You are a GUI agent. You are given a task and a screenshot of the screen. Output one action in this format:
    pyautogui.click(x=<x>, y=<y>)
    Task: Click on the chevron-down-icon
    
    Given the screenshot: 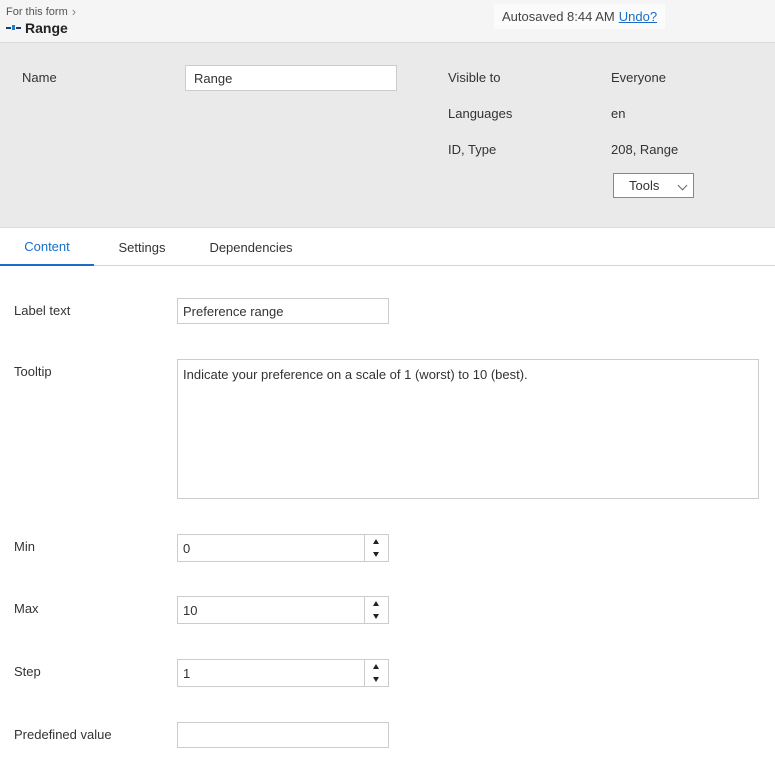 What is the action you would take?
    pyautogui.click(x=682, y=185)
    